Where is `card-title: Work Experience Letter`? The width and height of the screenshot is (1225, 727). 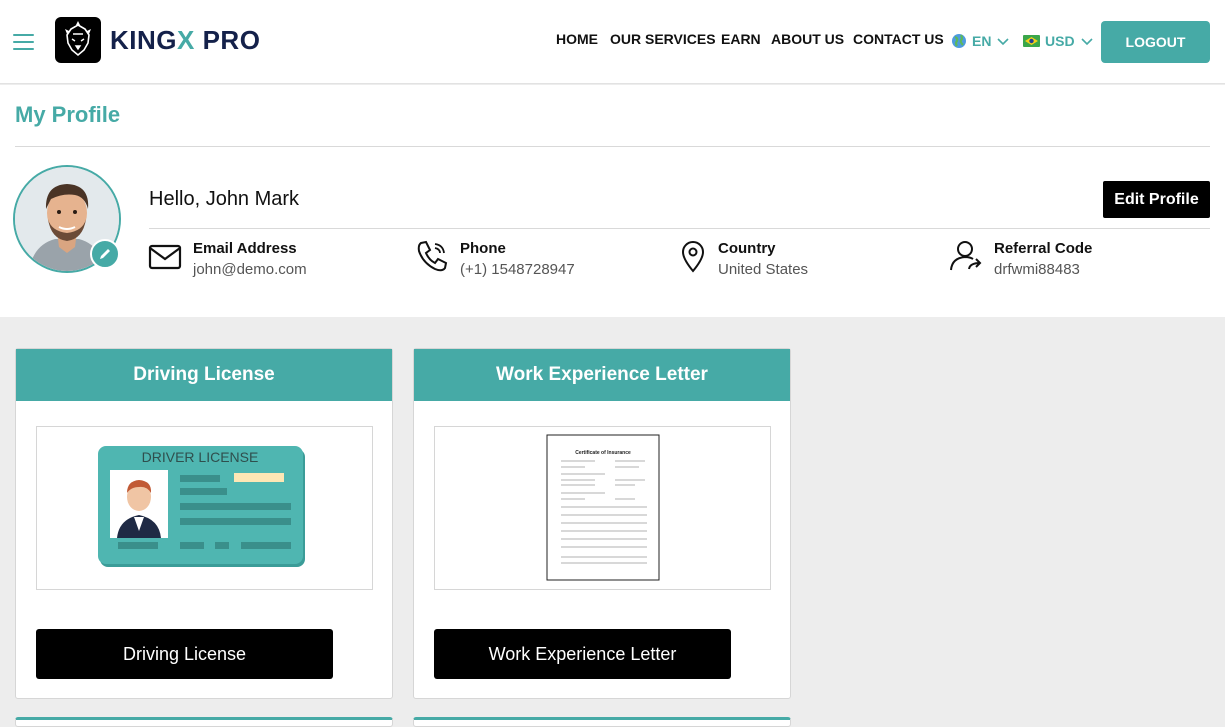 card-title: Work Experience Letter is located at coordinates (602, 375).